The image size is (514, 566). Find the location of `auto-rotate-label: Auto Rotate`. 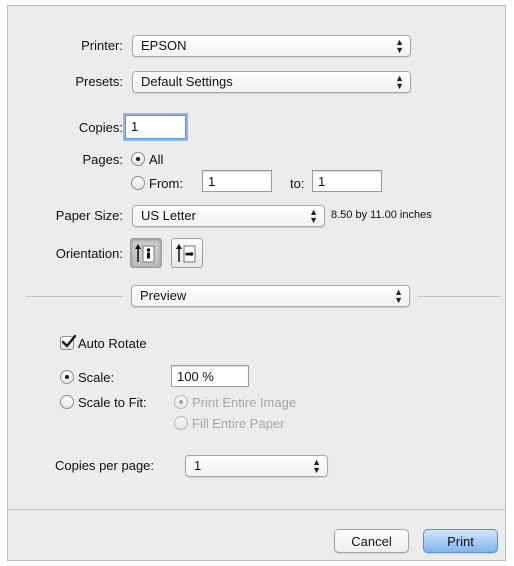

auto-rotate-label: Auto Rotate is located at coordinates (112, 343).